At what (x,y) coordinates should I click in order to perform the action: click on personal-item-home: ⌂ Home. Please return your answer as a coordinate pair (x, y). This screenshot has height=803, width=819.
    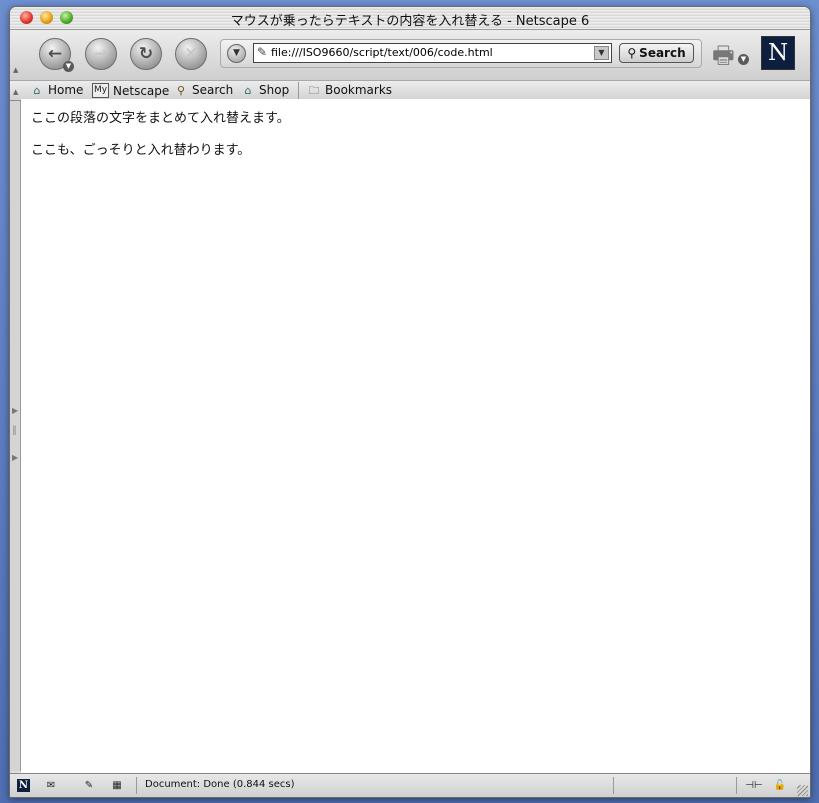
    Looking at the image, I should click on (57, 90).